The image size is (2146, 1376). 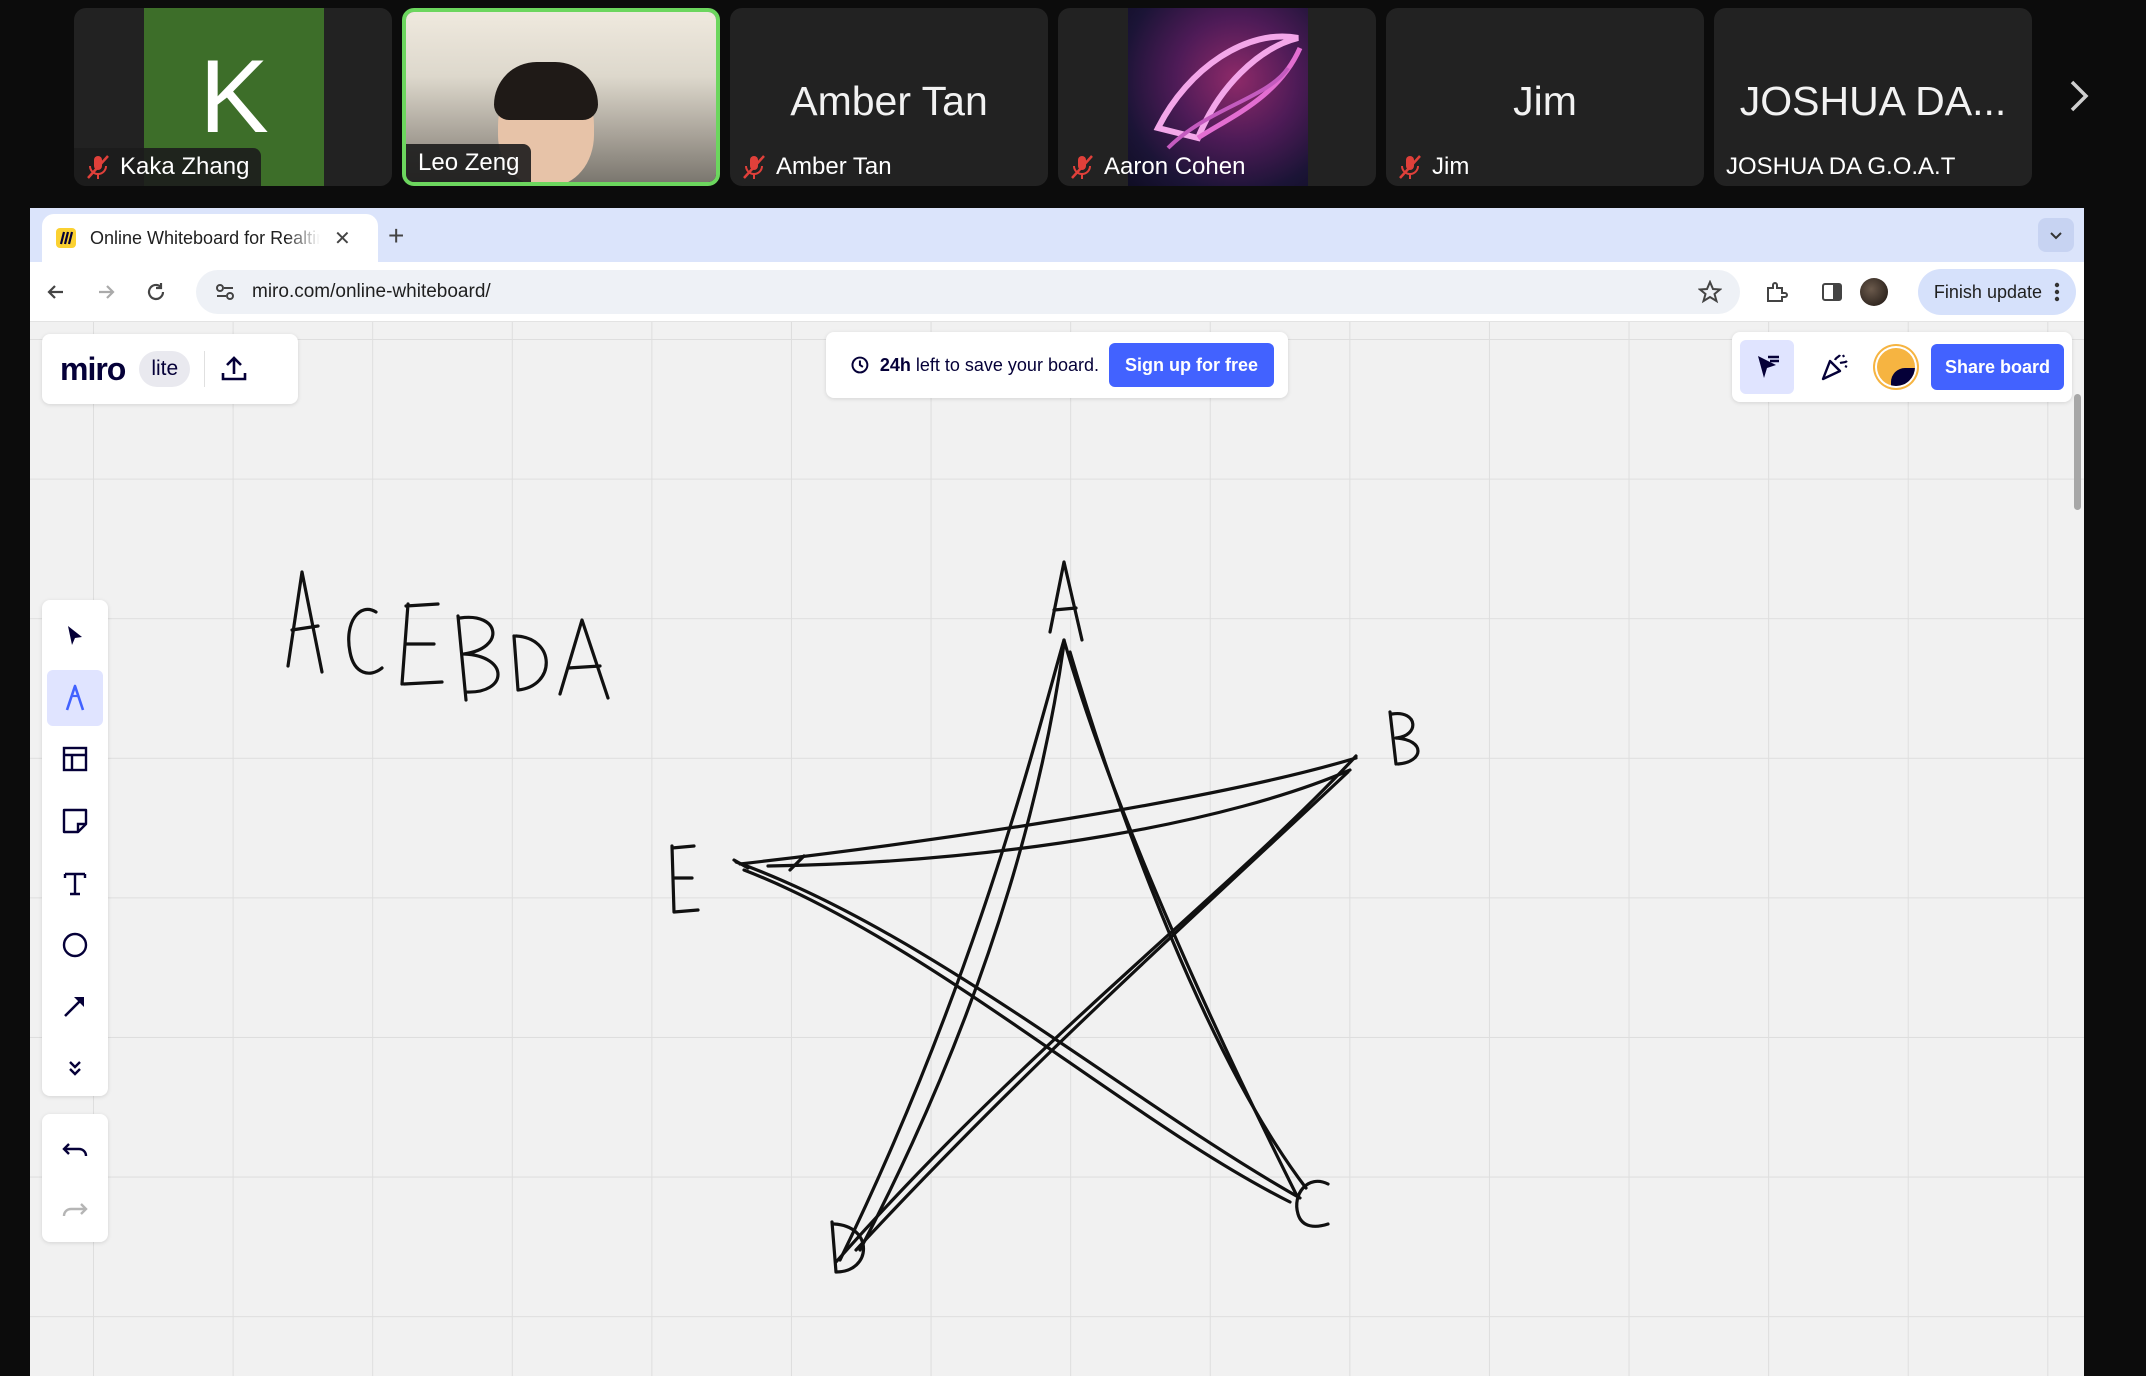 I want to click on arrow-line-icon, so click(x=74, y=1007).